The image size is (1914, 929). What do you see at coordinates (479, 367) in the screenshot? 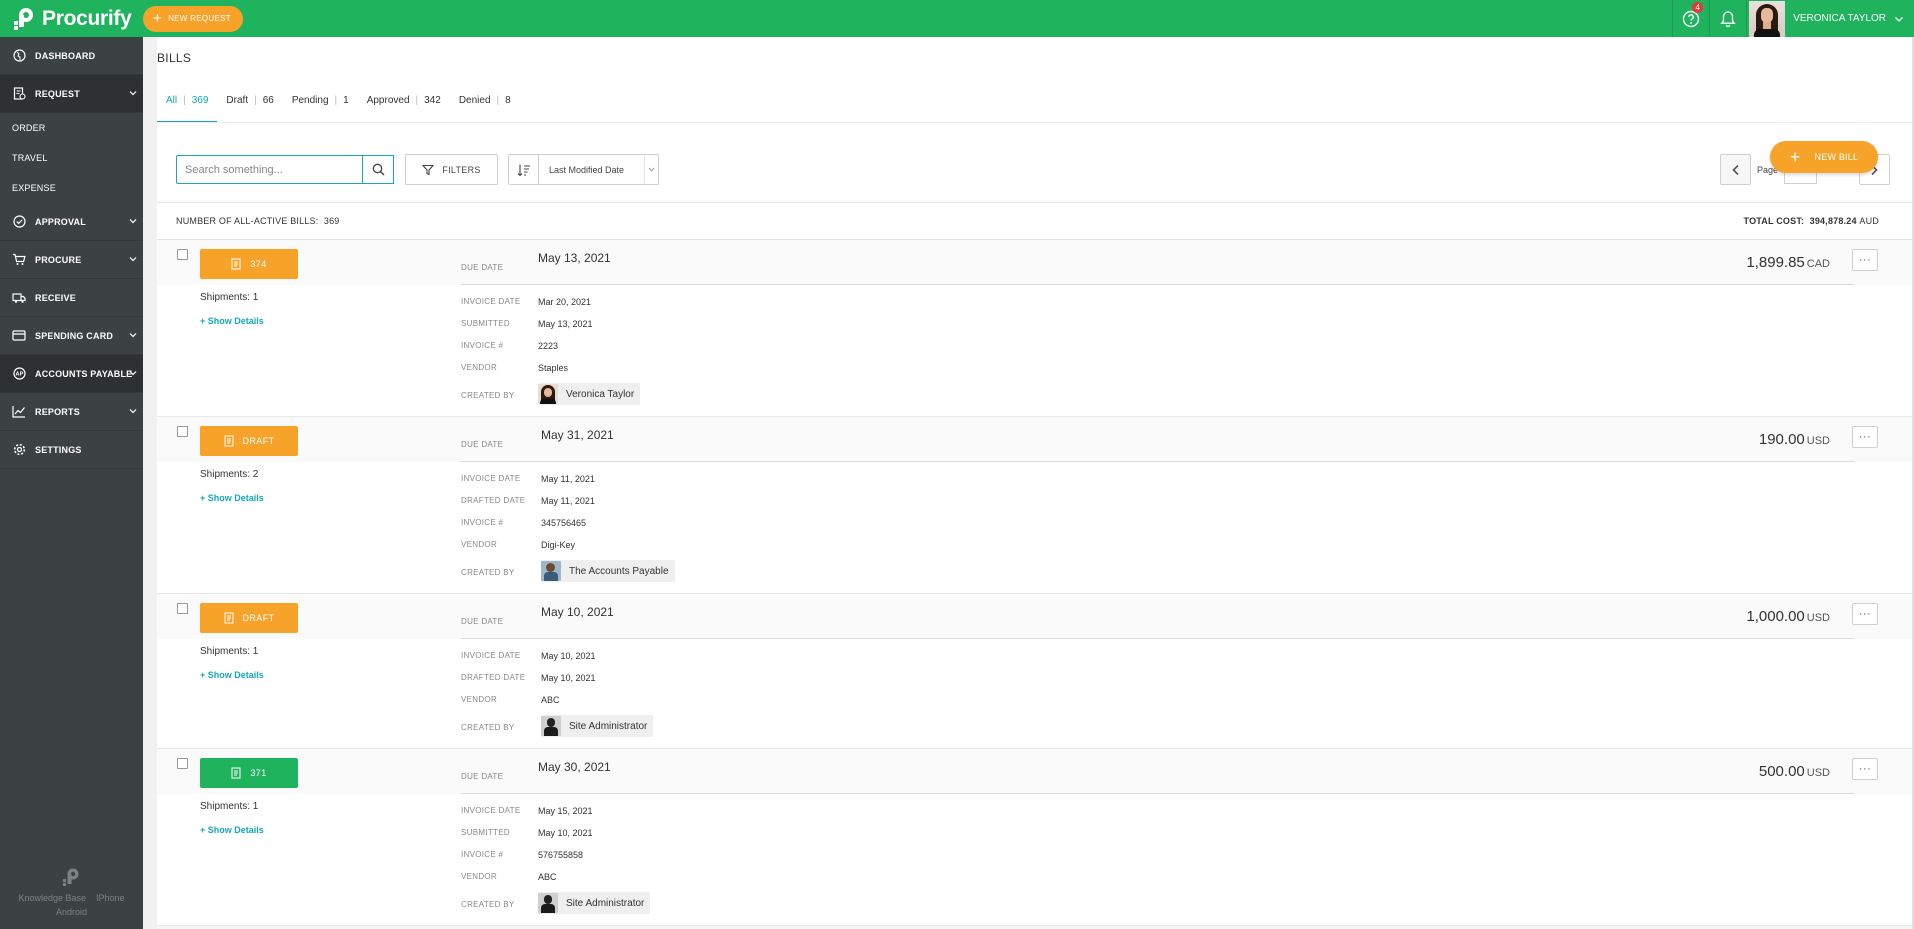
I see `vendor-label: VENDOR` at bounding box center [479, 367].